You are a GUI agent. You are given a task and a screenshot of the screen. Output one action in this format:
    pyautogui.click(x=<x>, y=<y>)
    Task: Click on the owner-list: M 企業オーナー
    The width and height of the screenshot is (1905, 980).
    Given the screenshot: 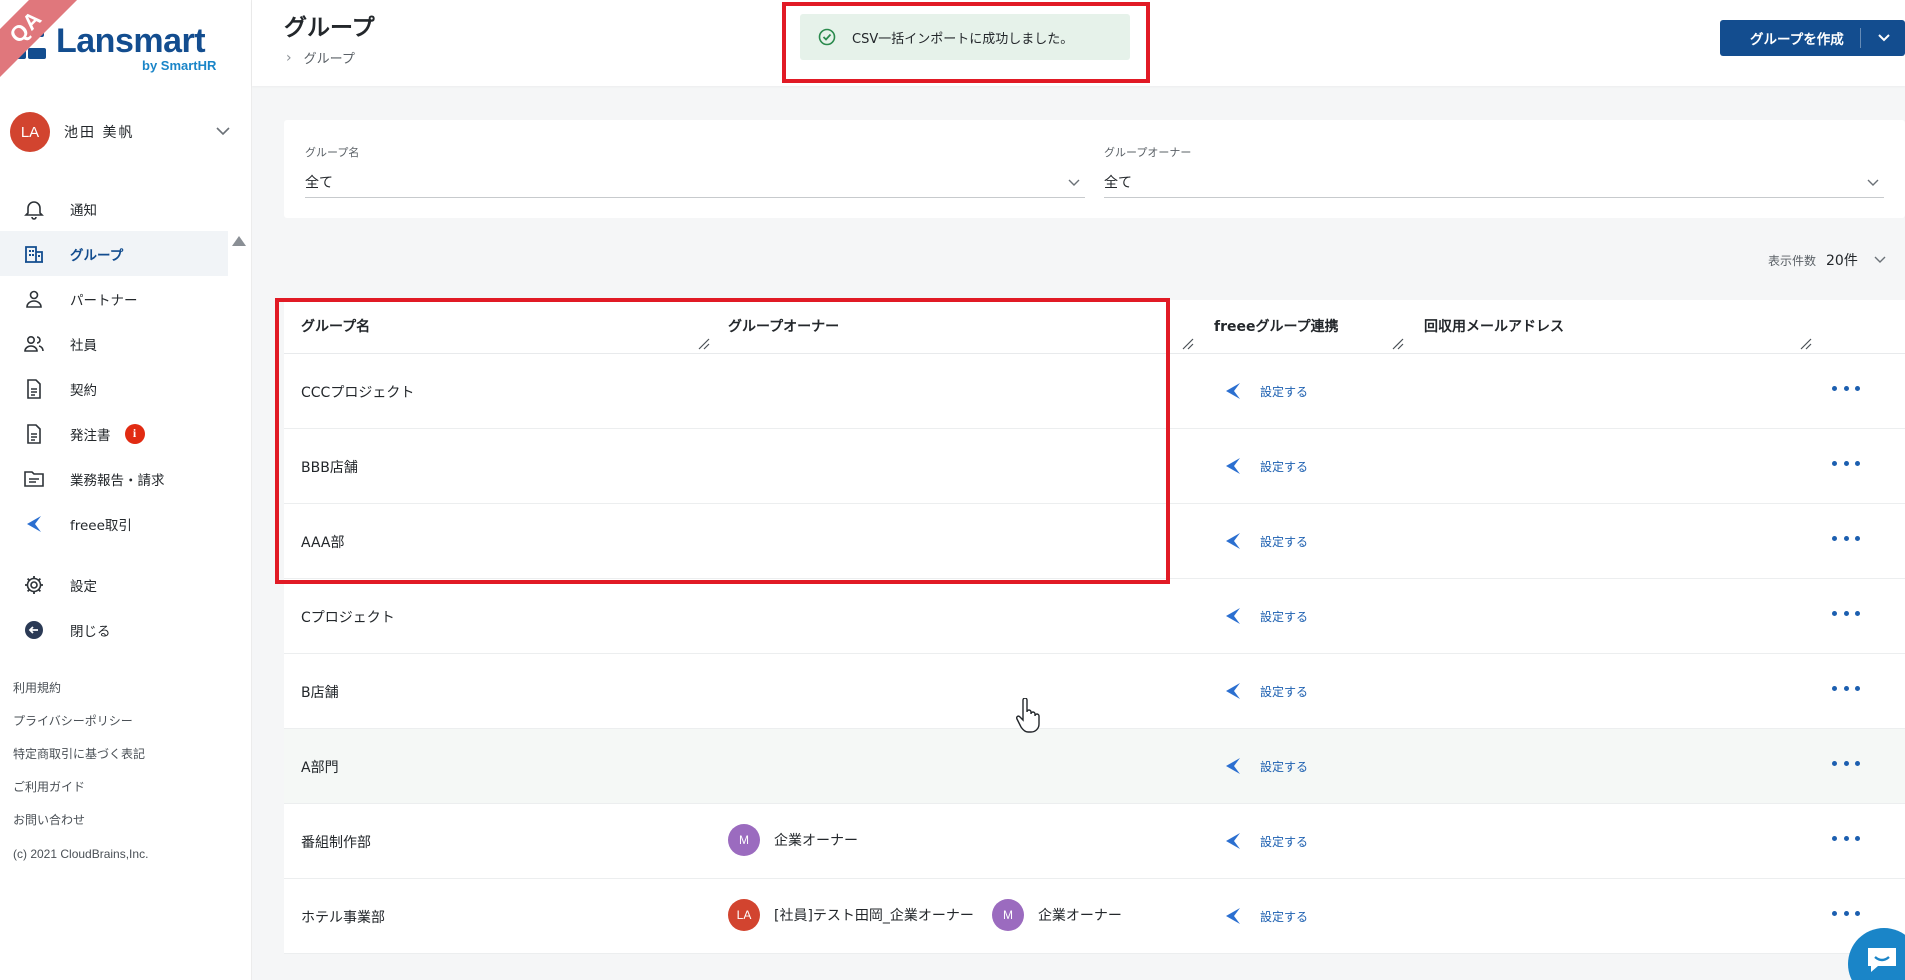 What is the action you would take?
    pyautogui.click(x=802, y=840)
    